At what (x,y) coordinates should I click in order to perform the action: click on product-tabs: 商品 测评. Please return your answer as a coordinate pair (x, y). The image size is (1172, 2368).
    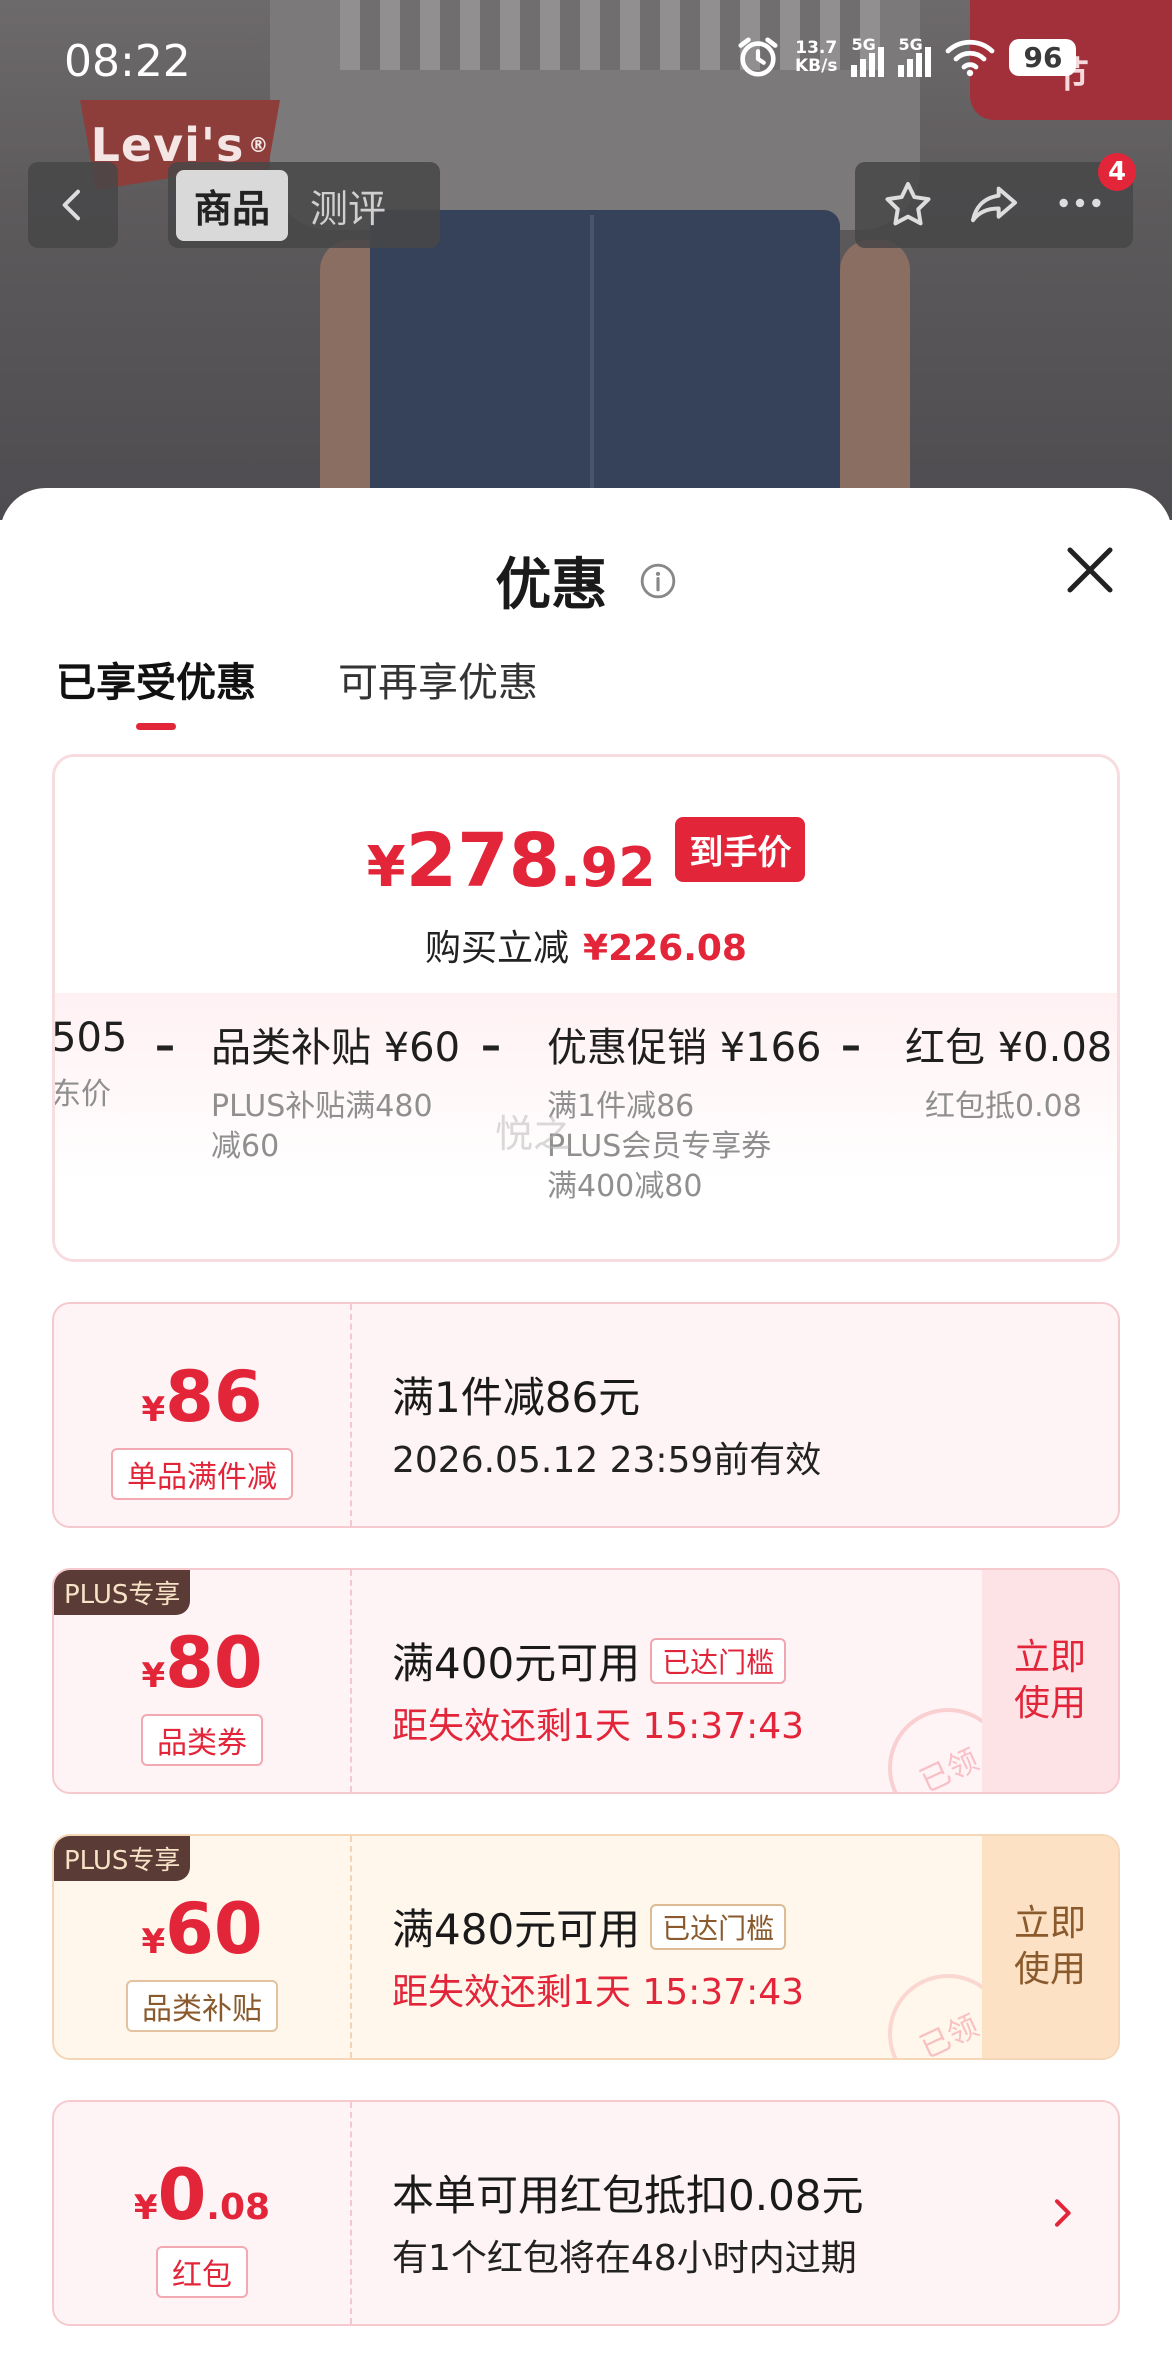
    Looking at the image, I should click on (304, 205).